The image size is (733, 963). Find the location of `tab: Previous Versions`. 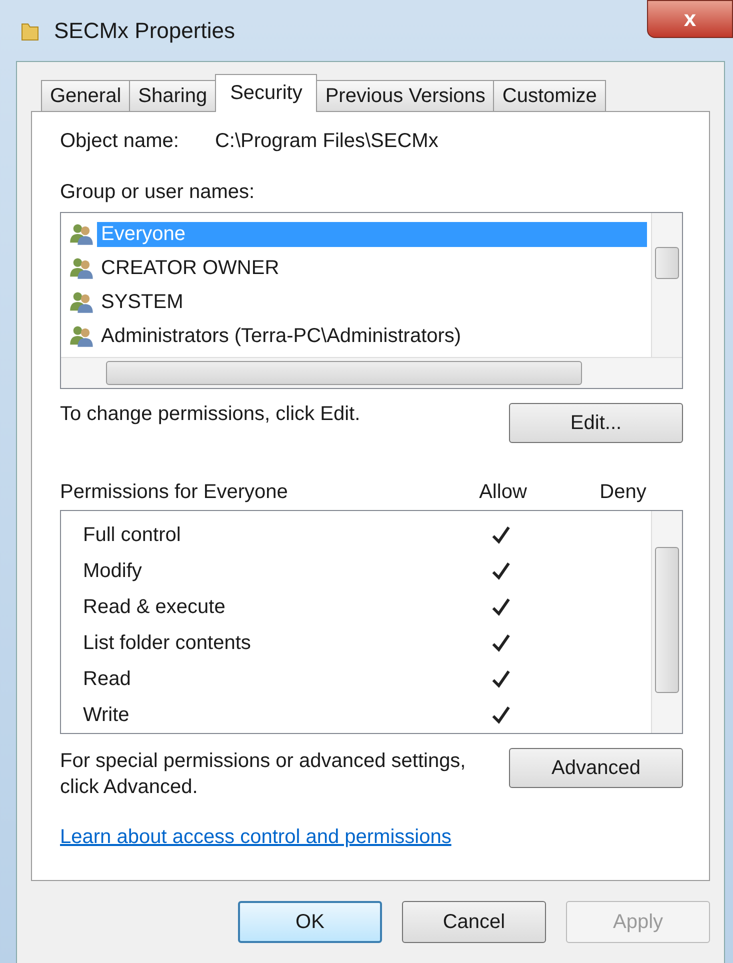

tab: Previous Versions is located at coordinates (405, 96).